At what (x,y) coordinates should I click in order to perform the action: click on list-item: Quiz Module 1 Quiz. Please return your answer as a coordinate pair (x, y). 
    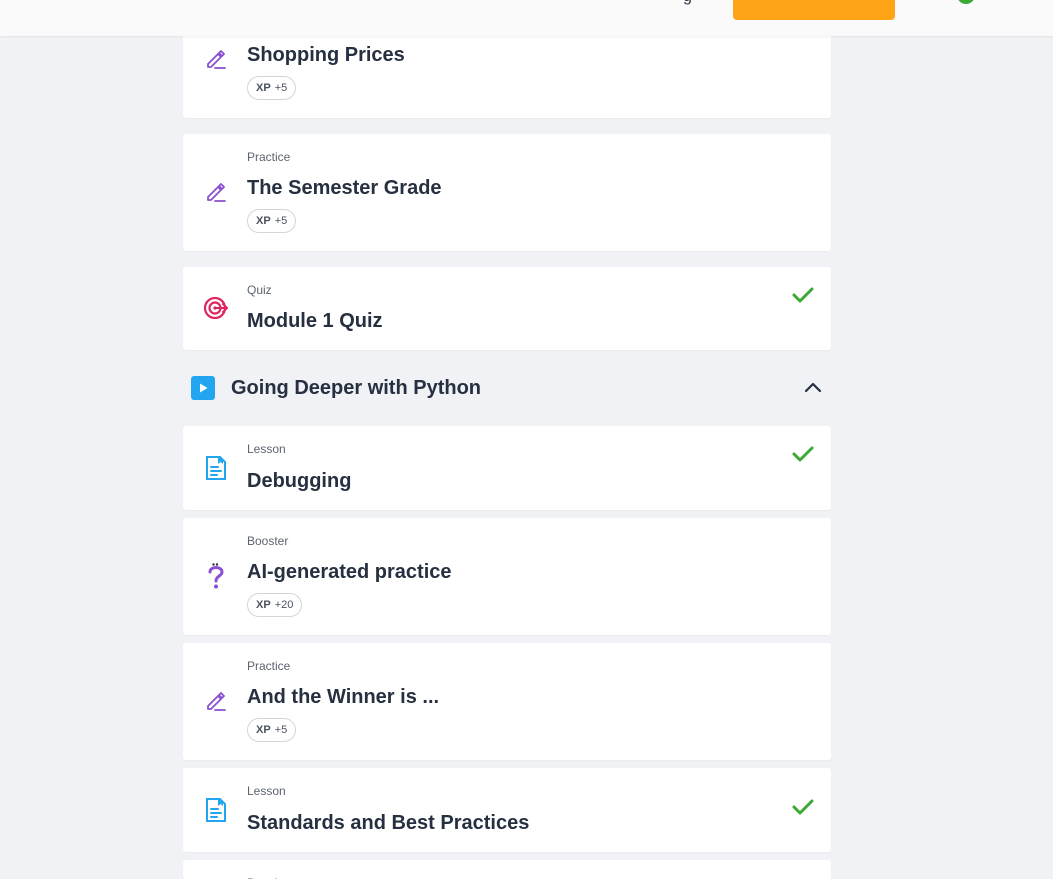
    Looking at the image, I should click on (507, 308).